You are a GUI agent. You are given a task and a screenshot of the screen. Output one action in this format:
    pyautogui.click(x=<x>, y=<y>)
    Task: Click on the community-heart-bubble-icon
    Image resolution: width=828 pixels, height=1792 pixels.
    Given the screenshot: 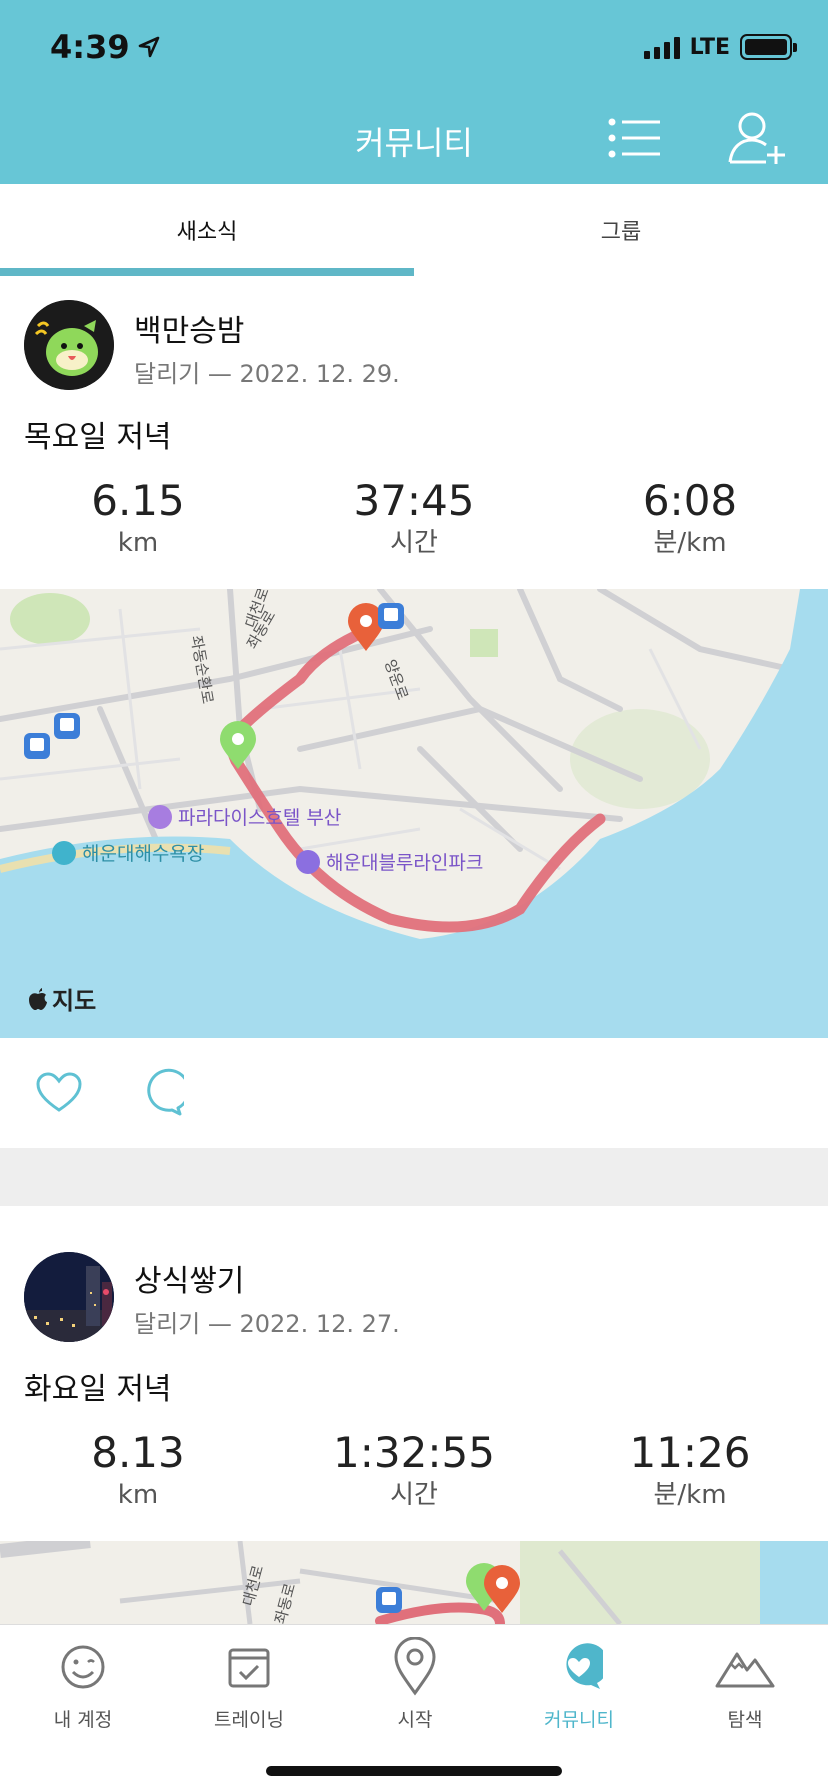 What is the action you would take?
    pyautogui.click(x=584, y=1666)
    